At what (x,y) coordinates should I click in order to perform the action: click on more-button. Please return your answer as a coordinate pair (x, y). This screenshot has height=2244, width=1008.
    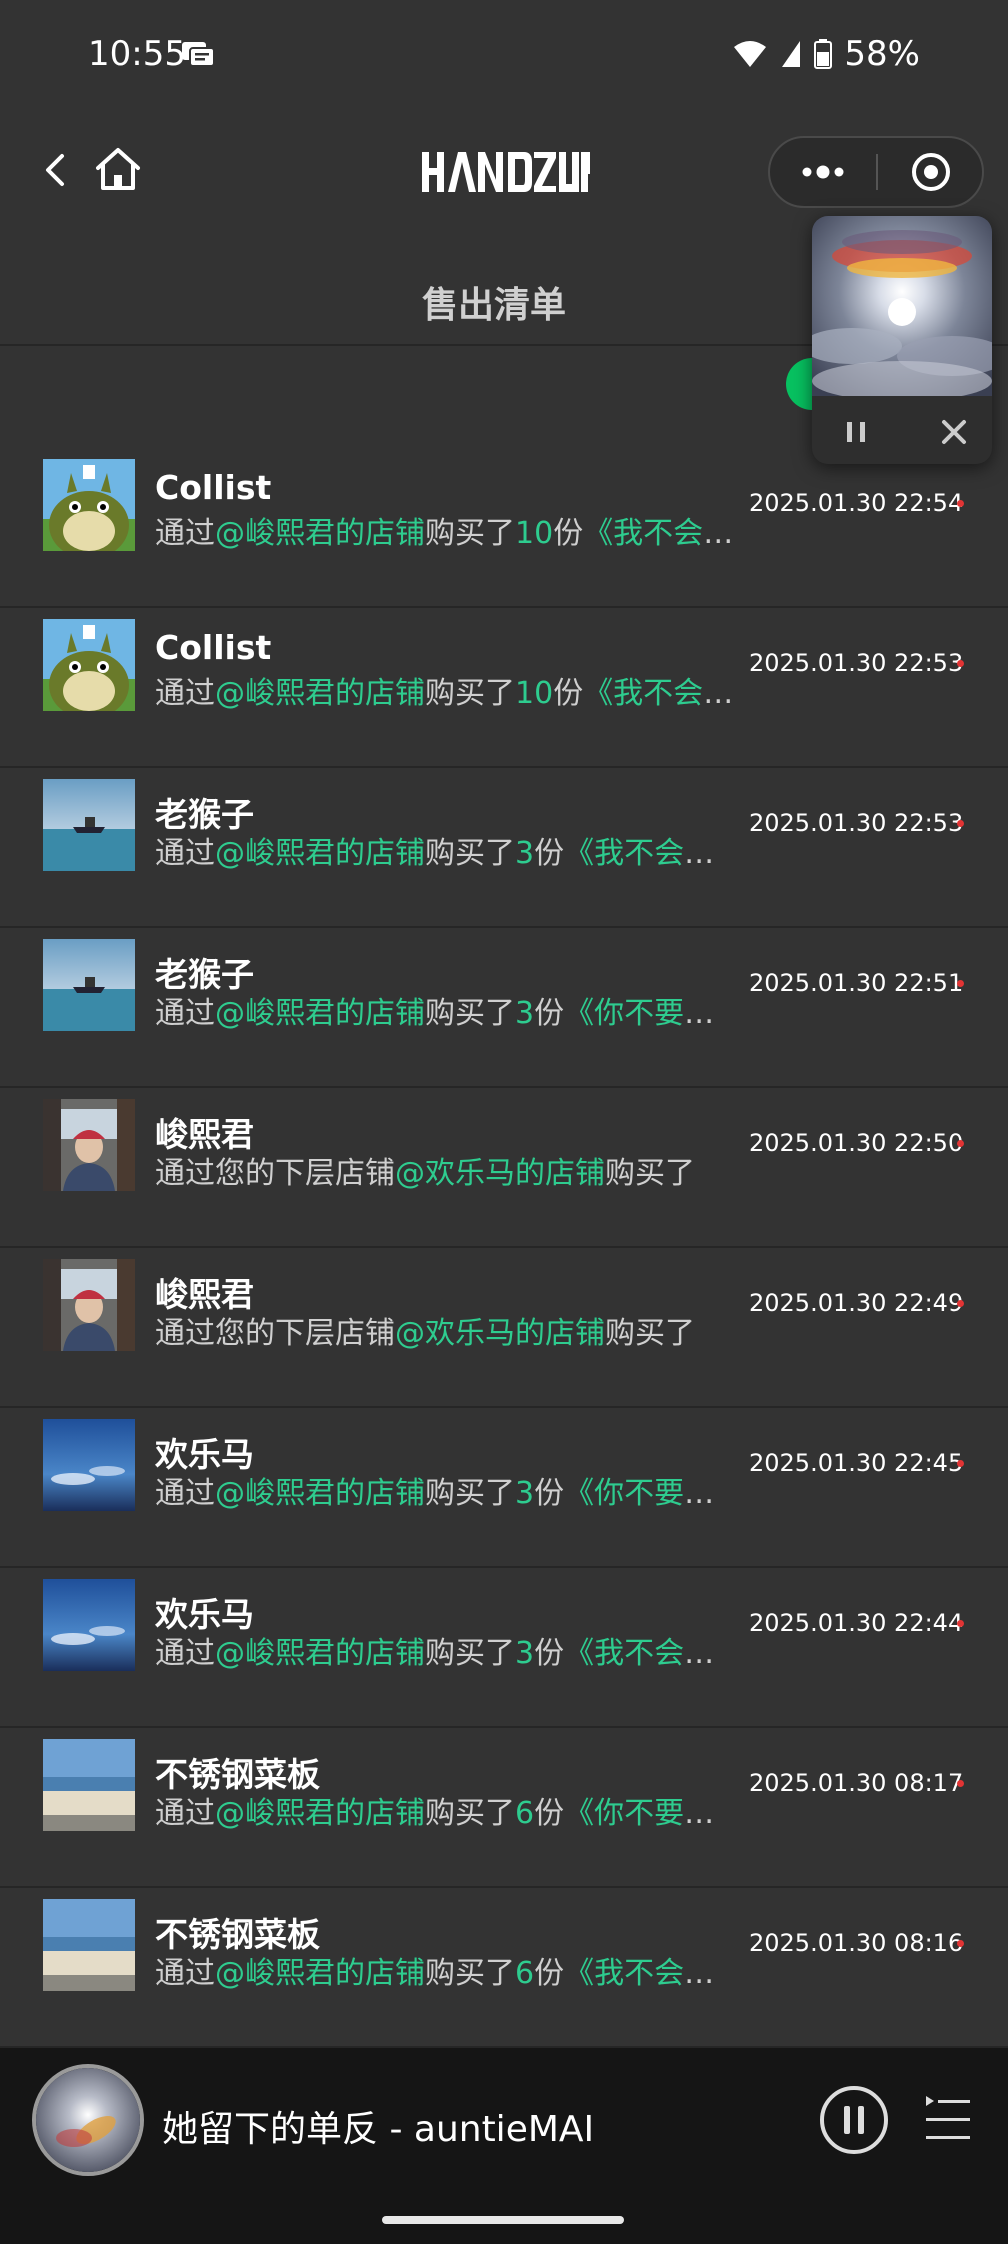
    Looking at the image, I should click on (823, 172).